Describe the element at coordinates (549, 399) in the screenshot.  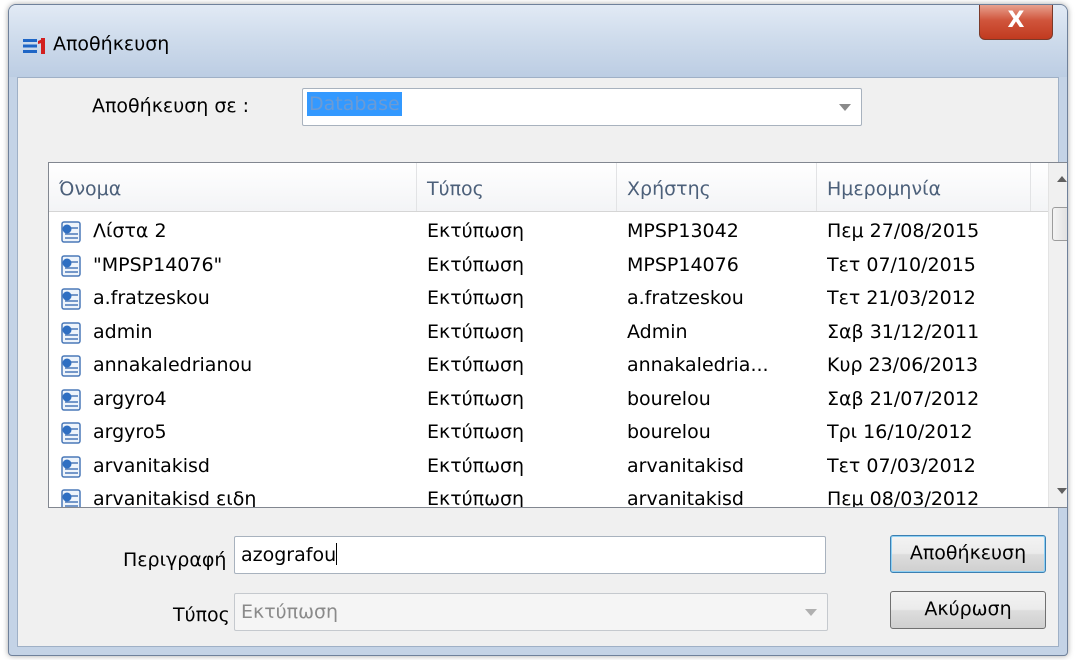
I see `list-item: argyro4 Εκτύπωση bourelou Σαβ 21/07/2012` at that location.